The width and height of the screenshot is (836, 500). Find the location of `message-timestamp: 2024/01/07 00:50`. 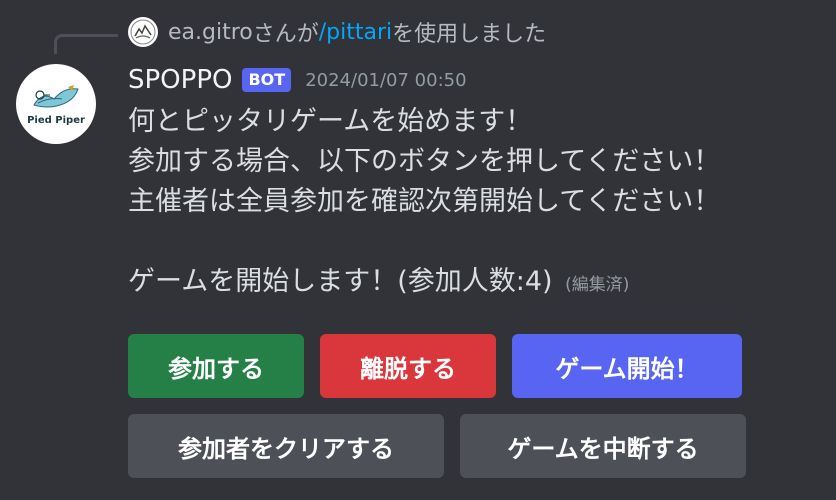

message-timestamp: 2024/01/07 00:50 is located at coordinates (385, 80).